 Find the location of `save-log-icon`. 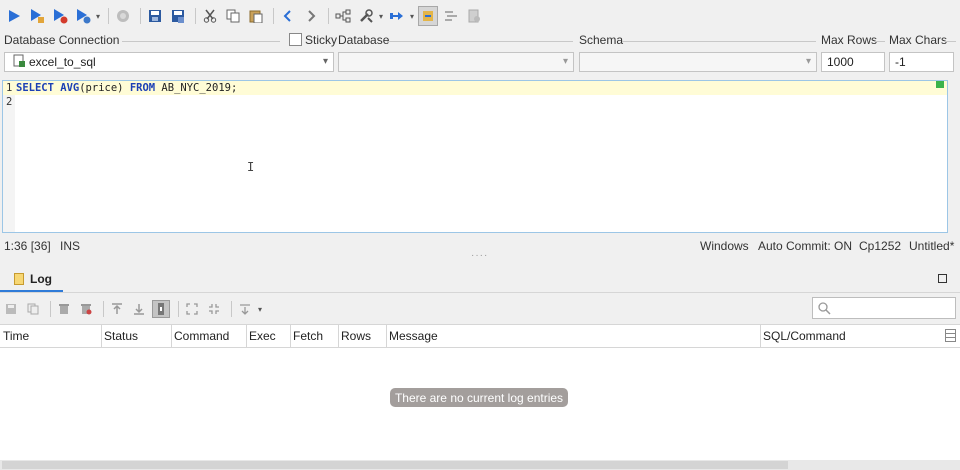

save-log-icon is located at coordinates (11, 309).